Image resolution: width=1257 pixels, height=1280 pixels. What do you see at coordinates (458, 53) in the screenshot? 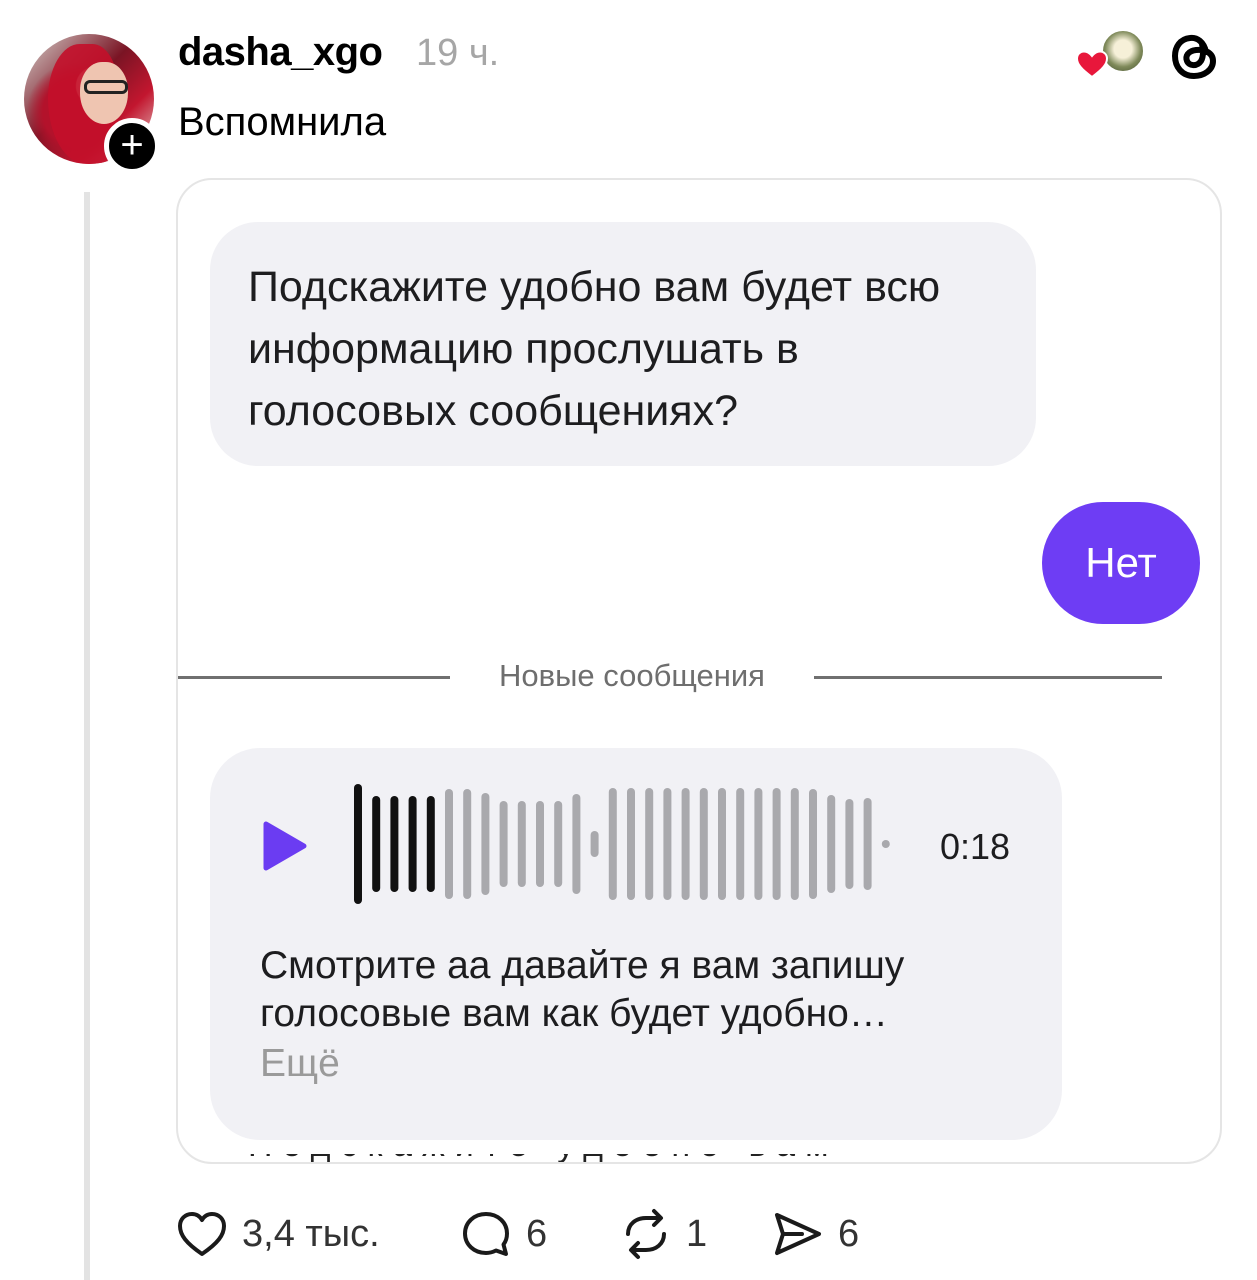
I see `post-timestamp: 19 ч.` at bounding box center [458, 53].